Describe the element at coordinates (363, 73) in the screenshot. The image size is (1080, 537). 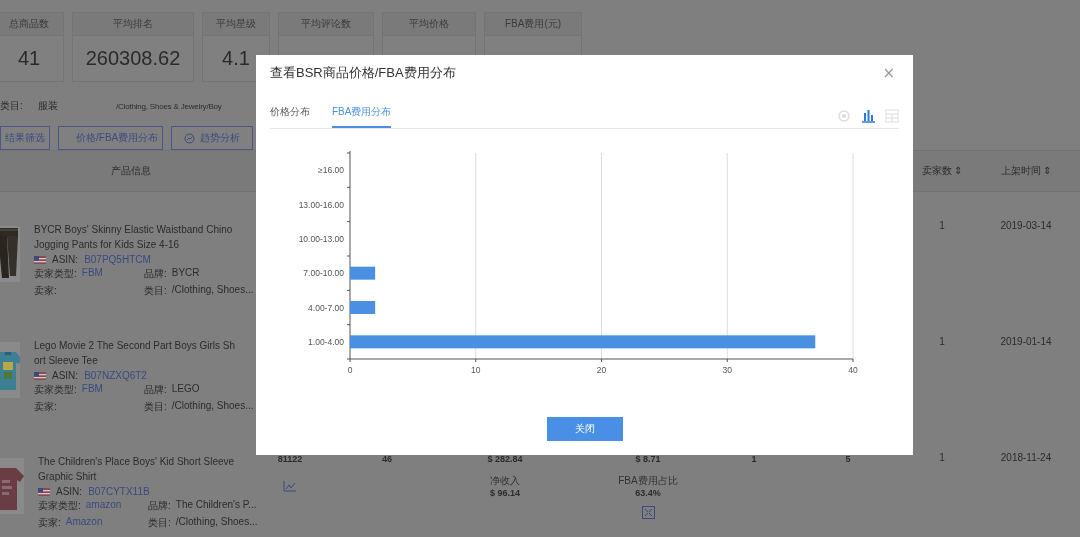
I see `modal-title: 查看BSR商品价格/FBA费用分布` at that location.